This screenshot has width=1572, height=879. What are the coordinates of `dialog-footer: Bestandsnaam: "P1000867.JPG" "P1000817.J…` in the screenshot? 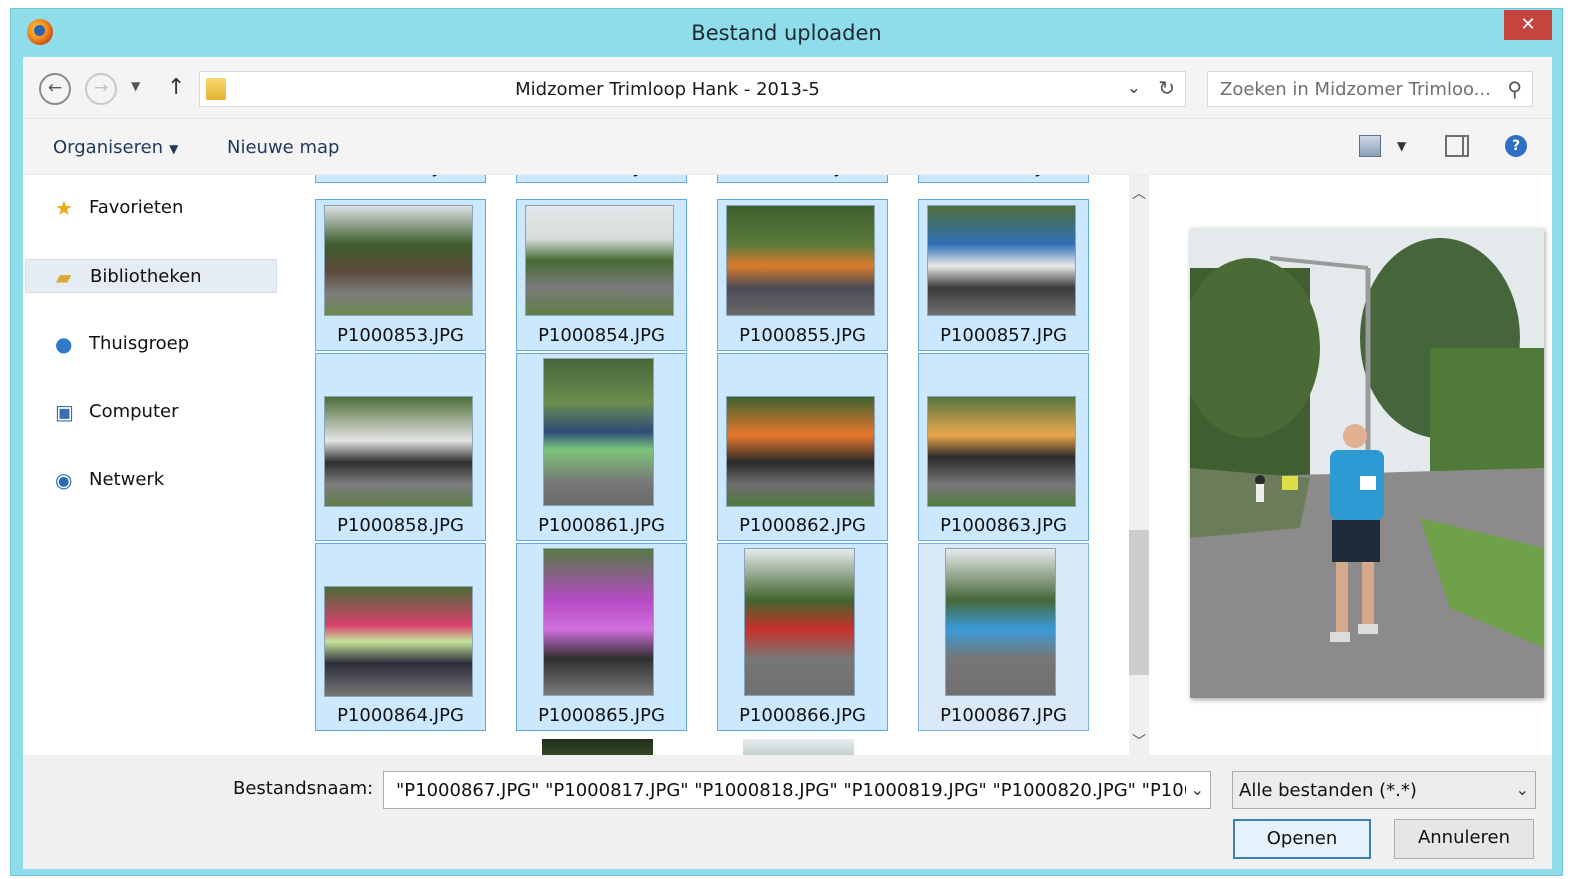 It's located at (787, 812).